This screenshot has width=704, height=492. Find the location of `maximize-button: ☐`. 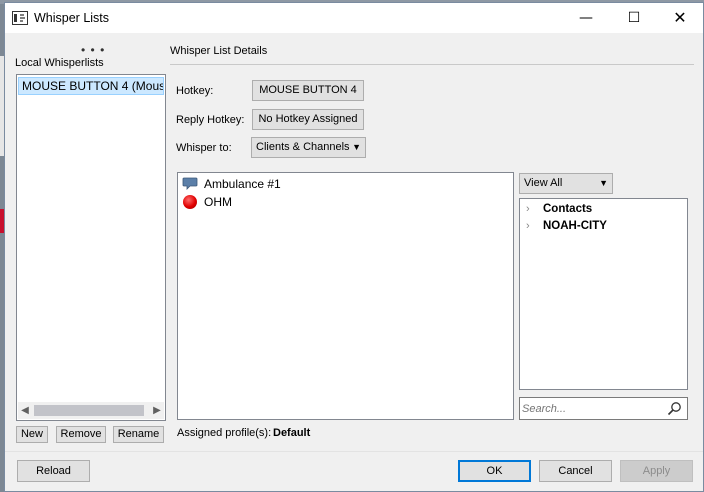

maximize-button: ☐ is located at coordinates (634, 18).